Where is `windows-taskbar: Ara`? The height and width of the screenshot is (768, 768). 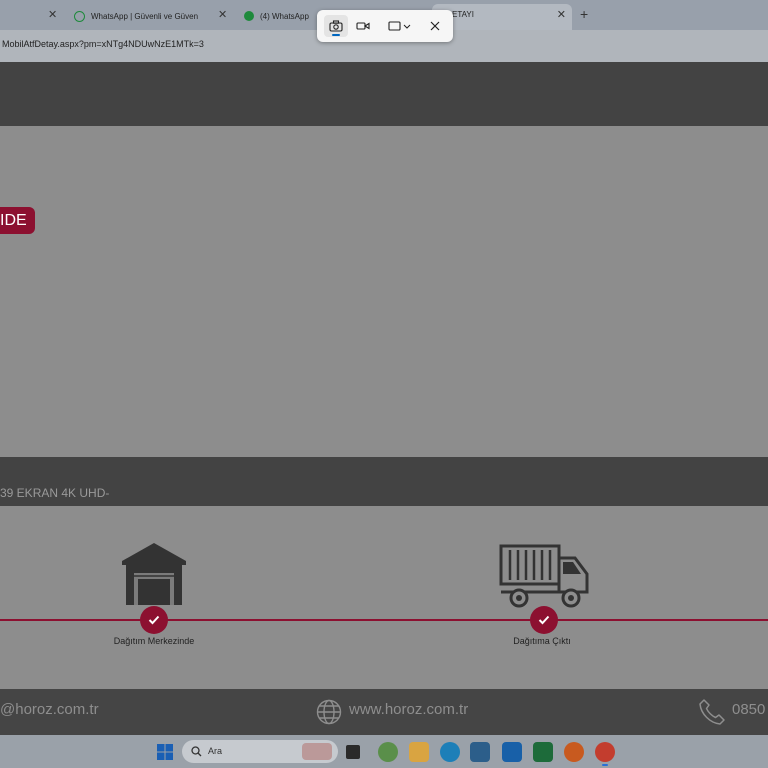 windows-taskbar: Ara is located at coordinates (384, 751).